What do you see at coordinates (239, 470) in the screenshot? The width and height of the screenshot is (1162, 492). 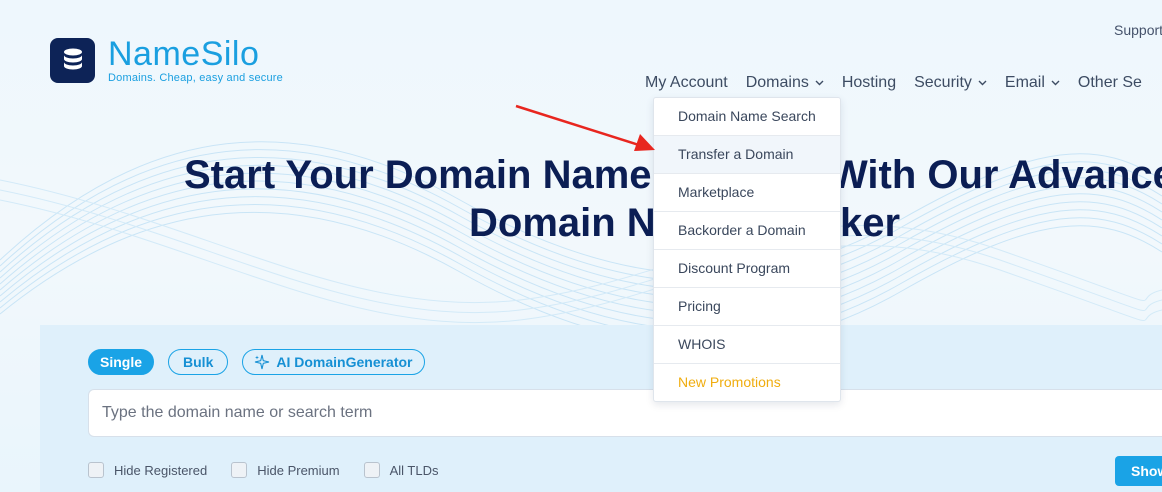 I see `hide-premium-checkbox` at bounding box center [239, 470].